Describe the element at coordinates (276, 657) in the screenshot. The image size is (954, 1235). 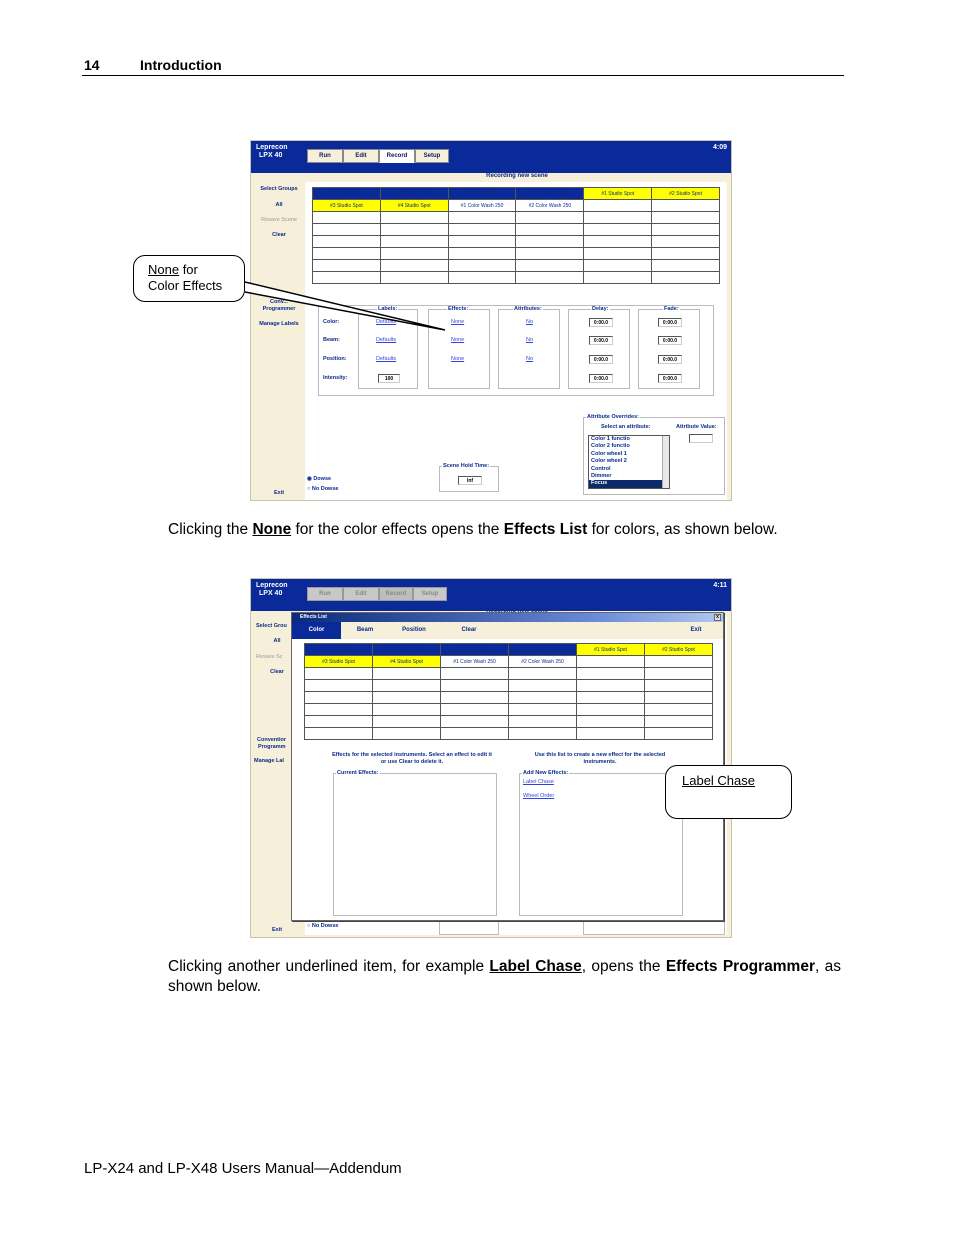
I see `resave-scene-link: Resave Sc` at that location.